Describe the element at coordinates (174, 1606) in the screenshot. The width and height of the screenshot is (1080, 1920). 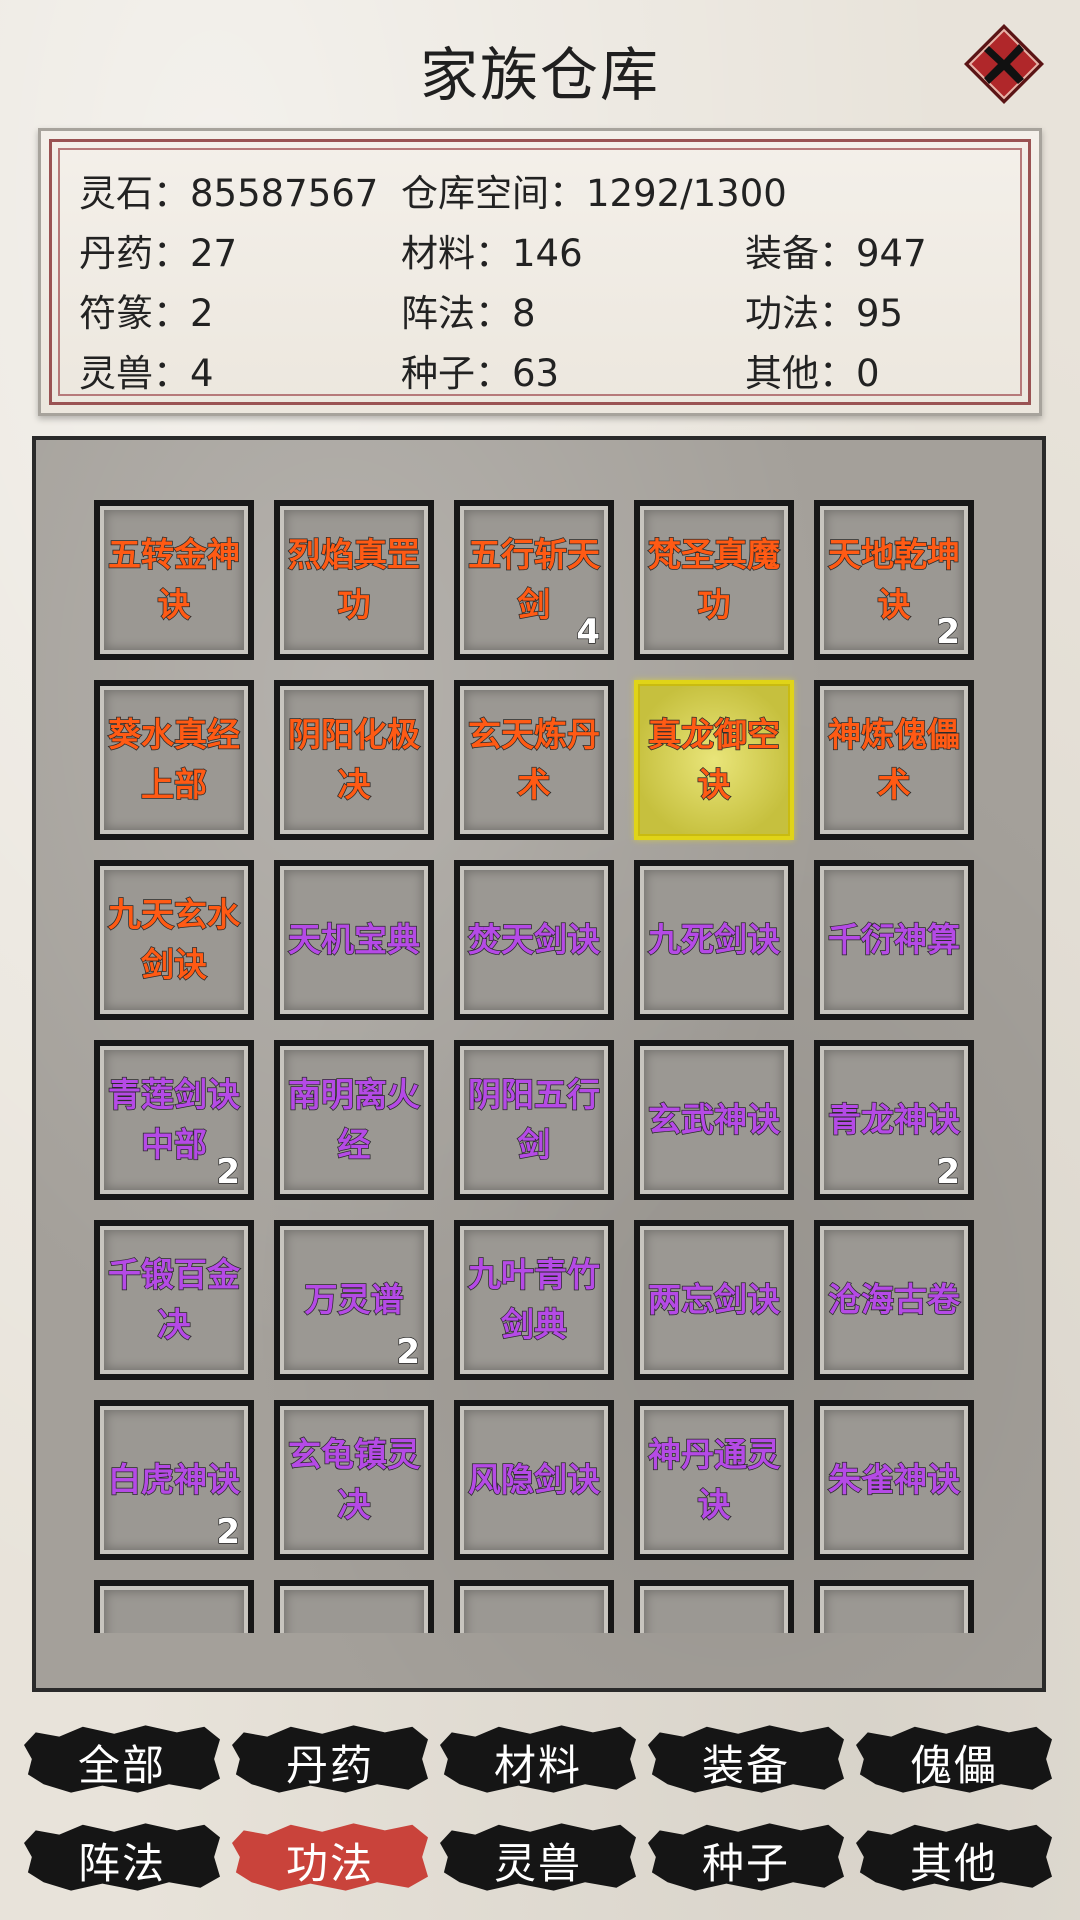
I see `item-slot: 天地阴阳` at that location.